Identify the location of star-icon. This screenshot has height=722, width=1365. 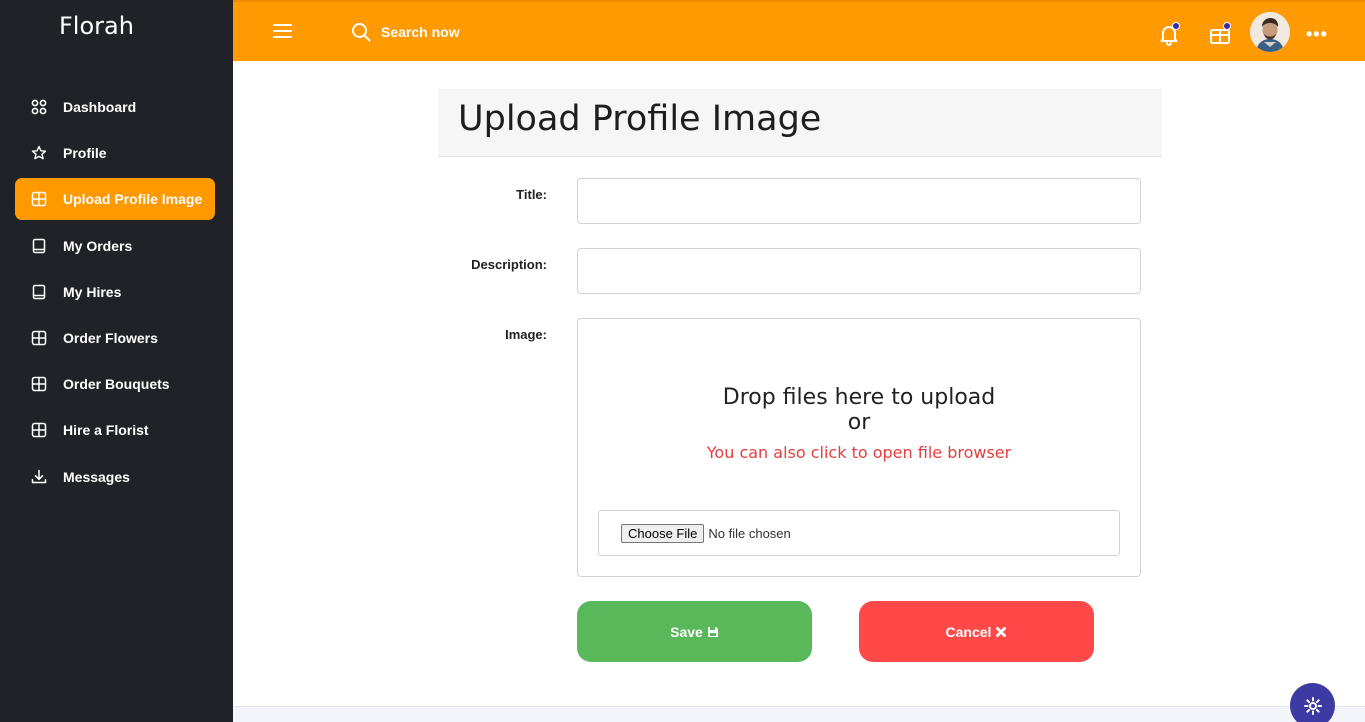
(39, 153).